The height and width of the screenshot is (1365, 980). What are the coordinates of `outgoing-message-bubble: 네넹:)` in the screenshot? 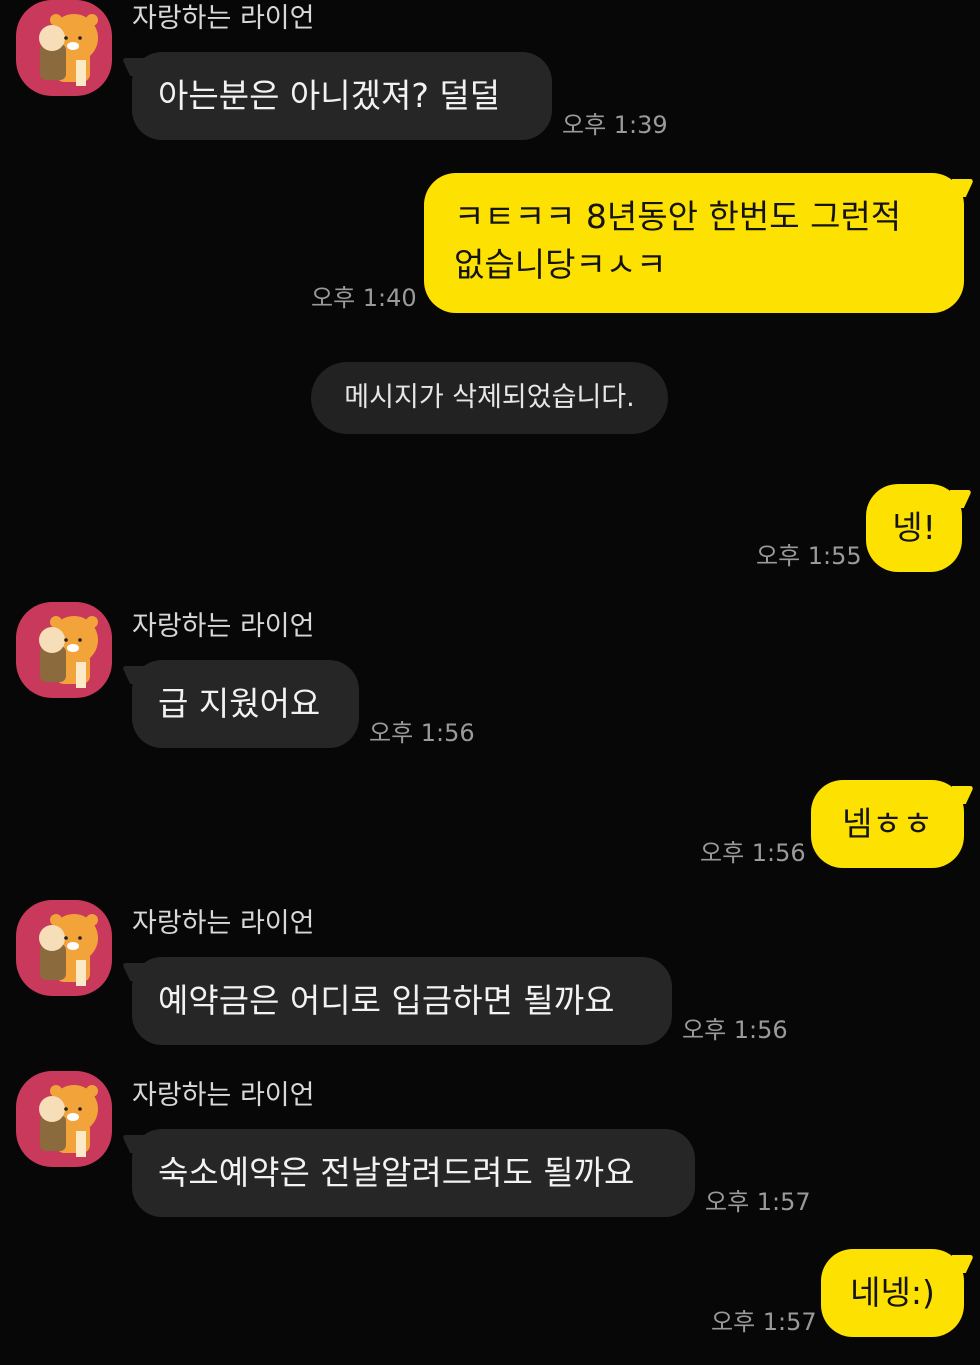 It's located at (892, 1293).